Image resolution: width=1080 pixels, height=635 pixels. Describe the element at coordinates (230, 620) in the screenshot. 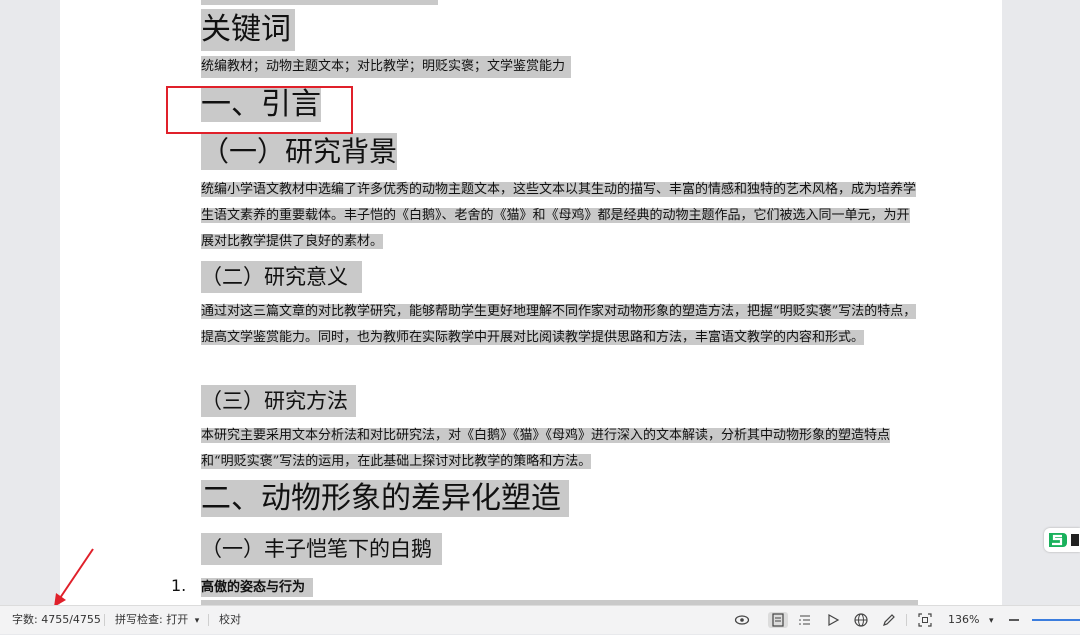

I see `proofread-button: 校对` at that location.